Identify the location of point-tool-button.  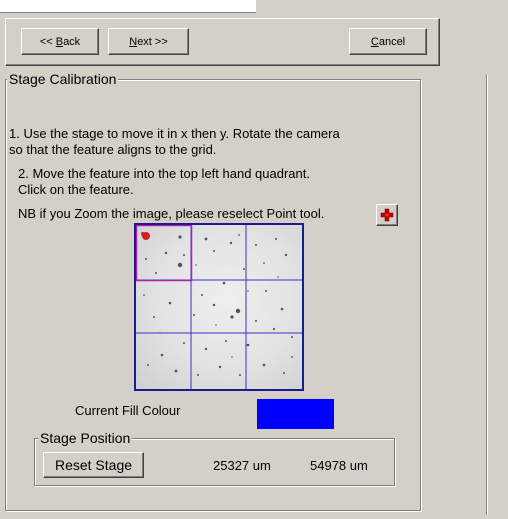
(387, 215).